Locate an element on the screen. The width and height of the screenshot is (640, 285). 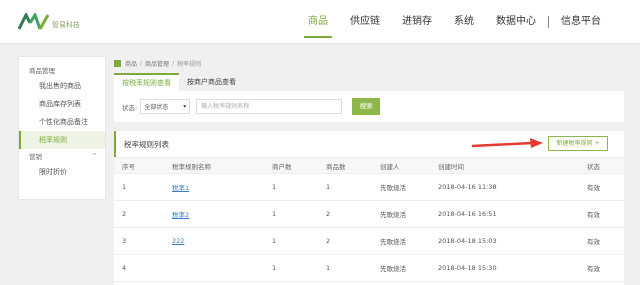
column-header: 创建时间 is located at coordinates (485, 165).